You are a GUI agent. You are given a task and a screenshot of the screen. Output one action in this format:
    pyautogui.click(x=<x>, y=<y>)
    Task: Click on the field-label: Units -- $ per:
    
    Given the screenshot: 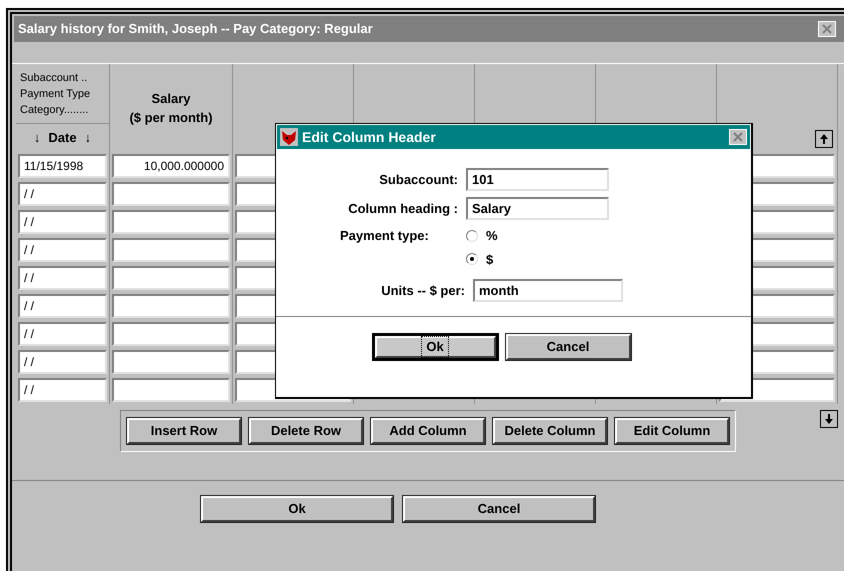 What is the action you would take?
    pyautogui.click(x=423, y=291)
    